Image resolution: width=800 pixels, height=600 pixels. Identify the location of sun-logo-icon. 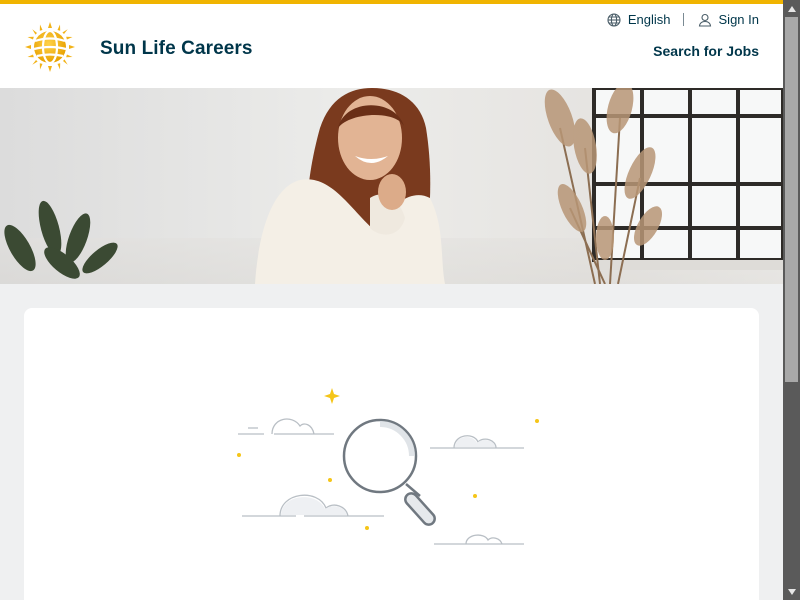
(50, 47).